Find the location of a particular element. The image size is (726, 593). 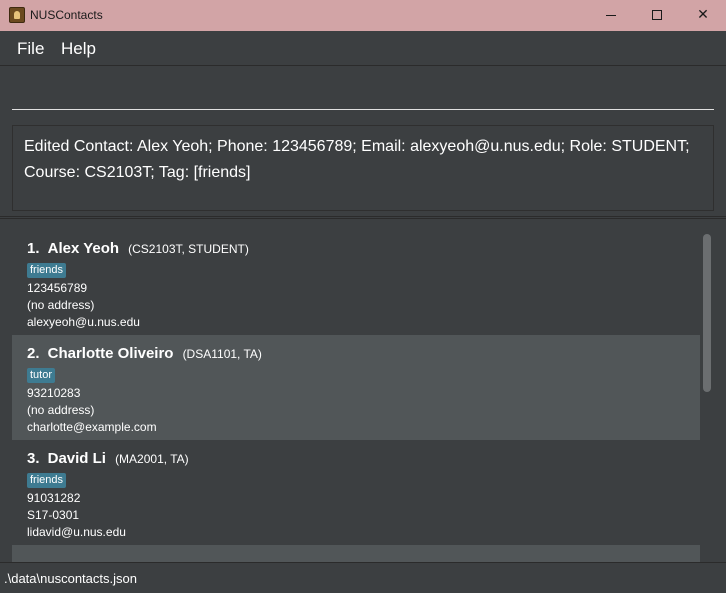

person-course-role: (CS2103T, STUDENT) is located at coordinates (188, 249).